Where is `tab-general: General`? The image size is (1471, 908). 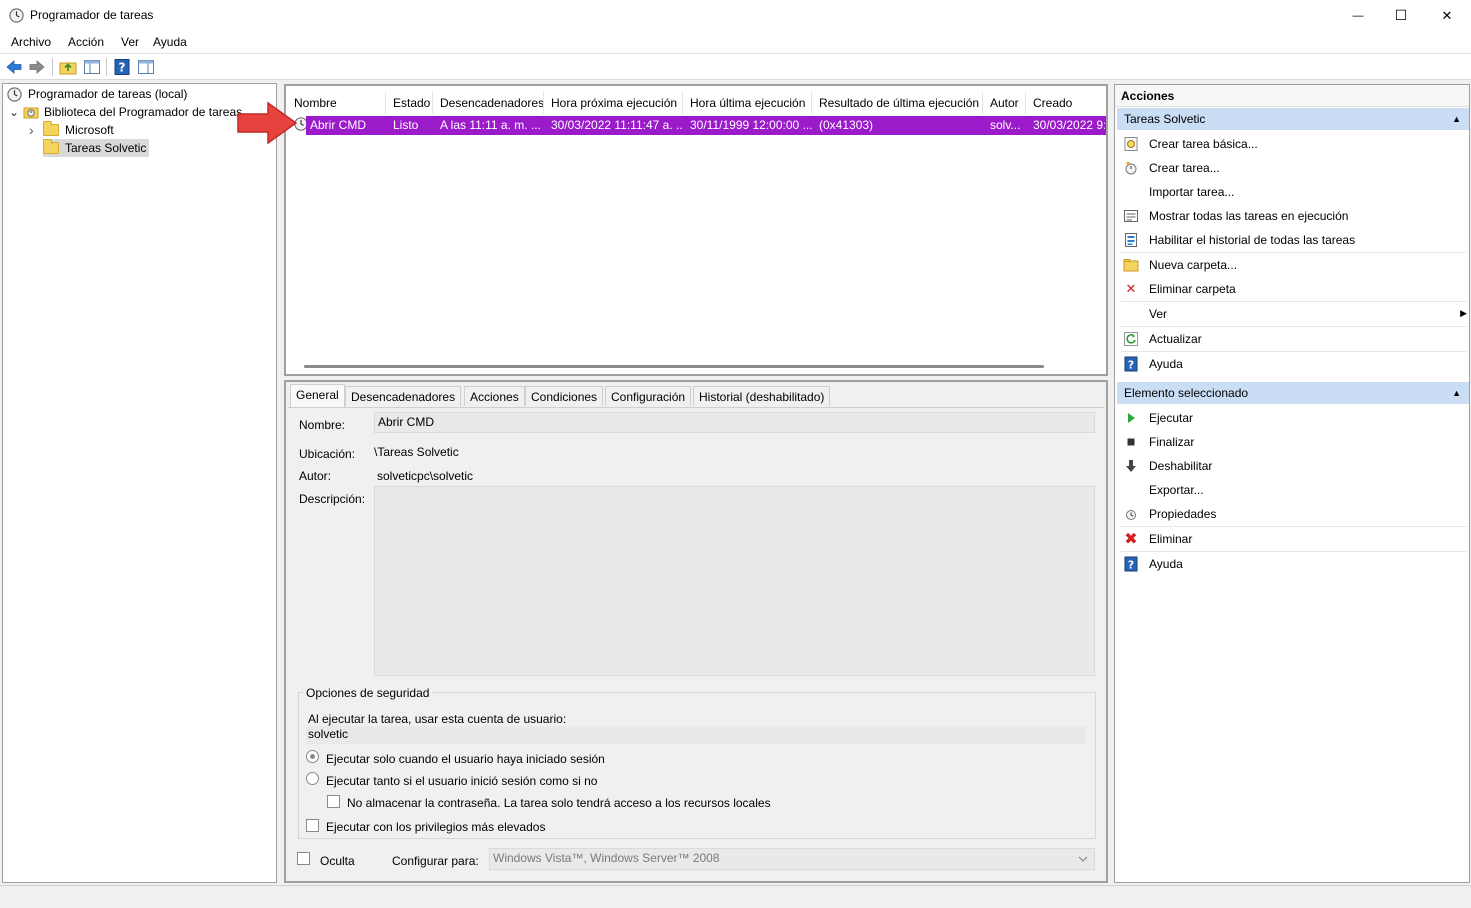 tab-general: General is located at coordinates (317, 395).